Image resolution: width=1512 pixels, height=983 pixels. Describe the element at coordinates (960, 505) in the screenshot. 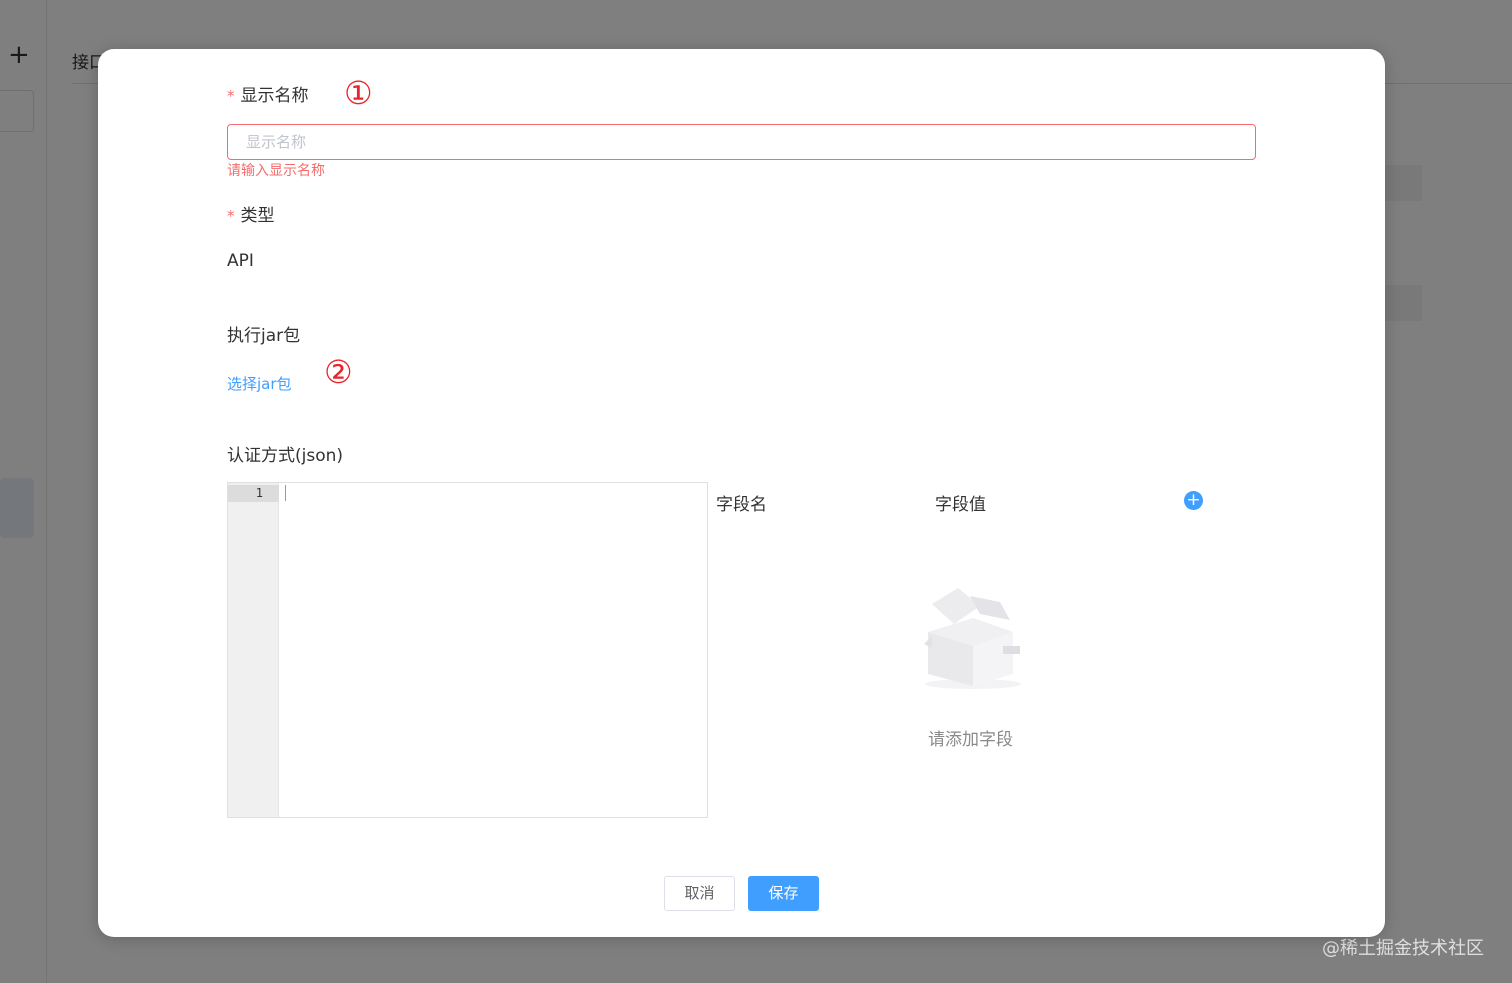

I see `field-value-header: 字段值` at that location.